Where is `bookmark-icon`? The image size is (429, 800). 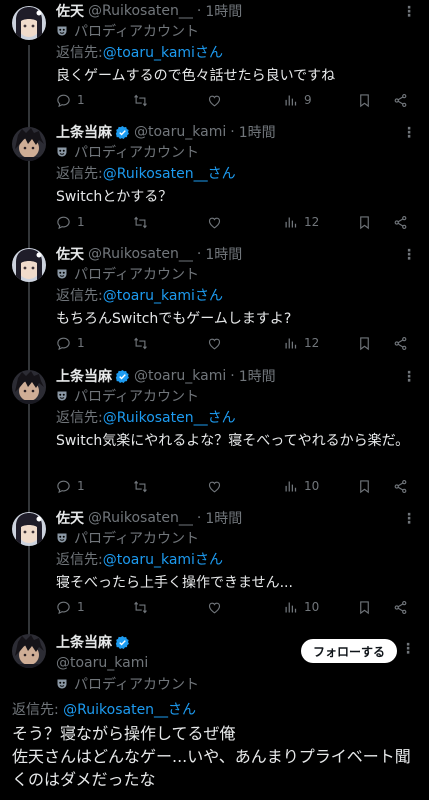
bookmark-icon is located at coordinates (364, 607).